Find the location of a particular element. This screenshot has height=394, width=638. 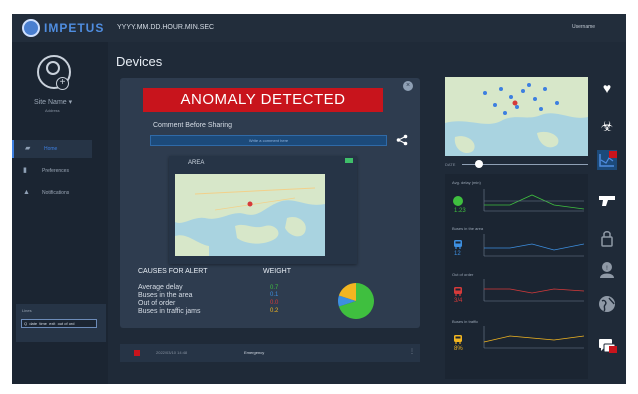

cause-label: Buses in the area is located at coordinates (165, 295).